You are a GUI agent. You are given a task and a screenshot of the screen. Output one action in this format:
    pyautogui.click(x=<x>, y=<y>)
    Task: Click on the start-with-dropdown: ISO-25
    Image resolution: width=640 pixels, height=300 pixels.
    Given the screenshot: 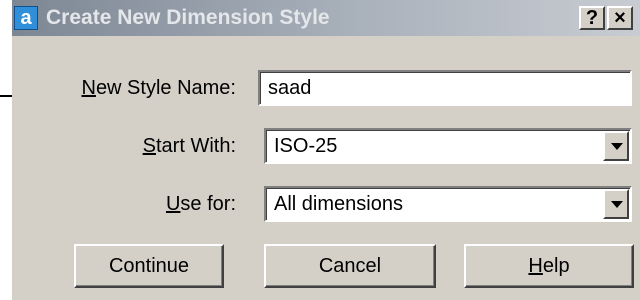 What is the action you would take?
    pyautogui.click(x=448, y=146)
    